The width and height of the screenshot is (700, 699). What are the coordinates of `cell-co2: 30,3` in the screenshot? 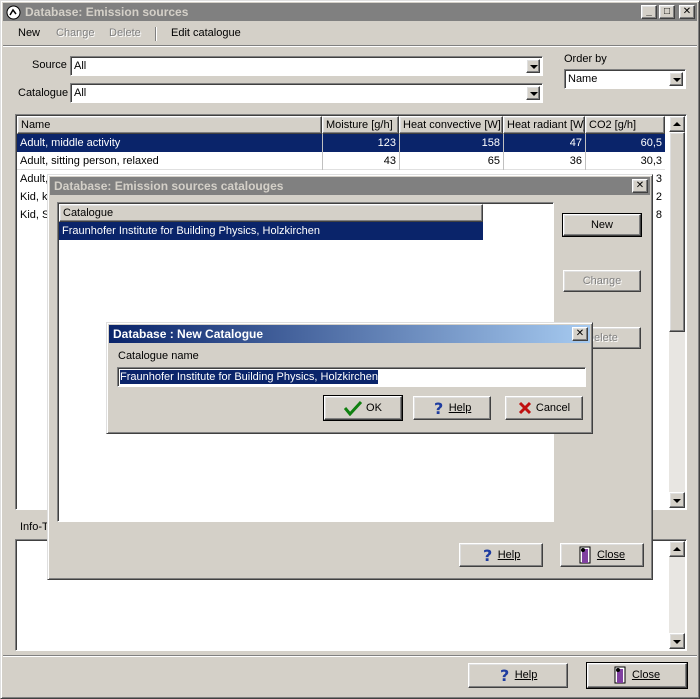 It's located at (625, 161).